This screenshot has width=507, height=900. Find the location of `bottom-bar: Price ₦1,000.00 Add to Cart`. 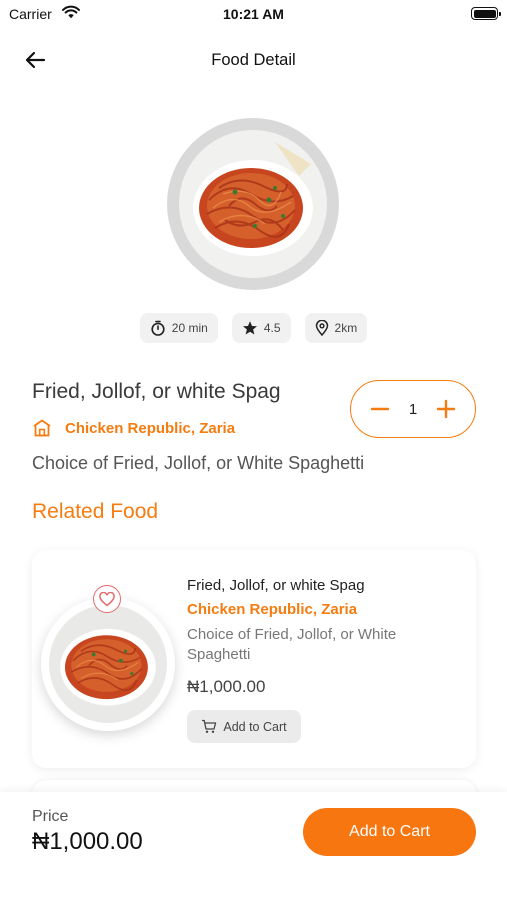

bottom-bar: Price ₦1,000.00 Add to Cart is located at coordinates (253, 846).